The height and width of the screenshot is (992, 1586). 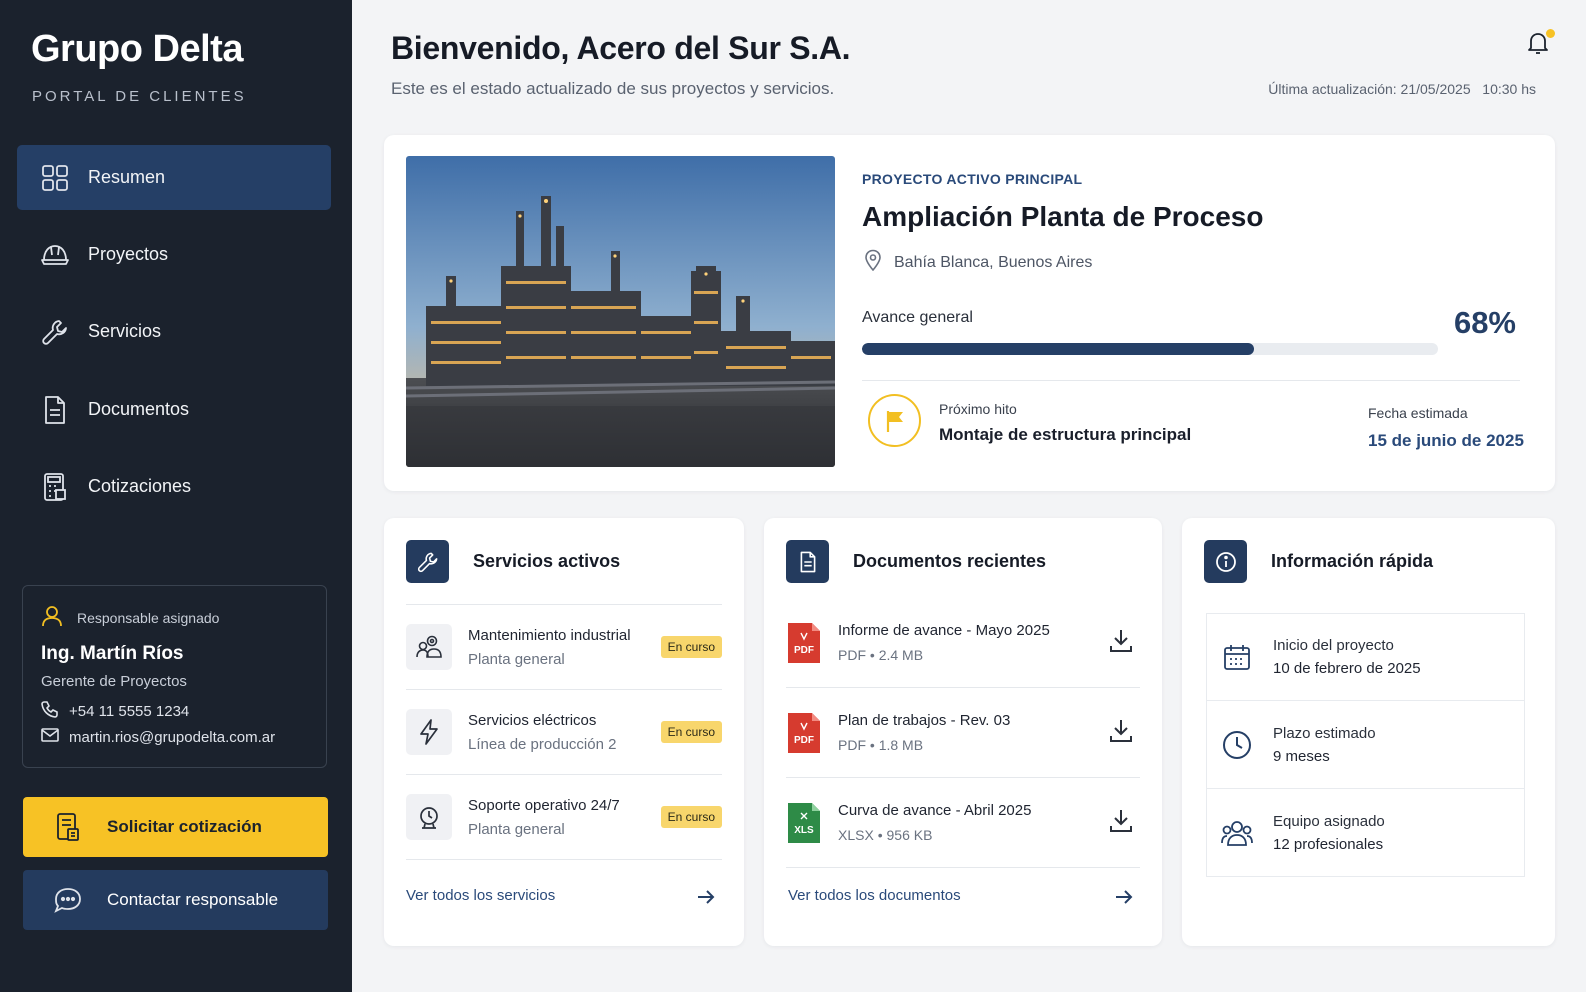 I want to click on sidebar-item-label: Servicios, so click(x=125, y=331).